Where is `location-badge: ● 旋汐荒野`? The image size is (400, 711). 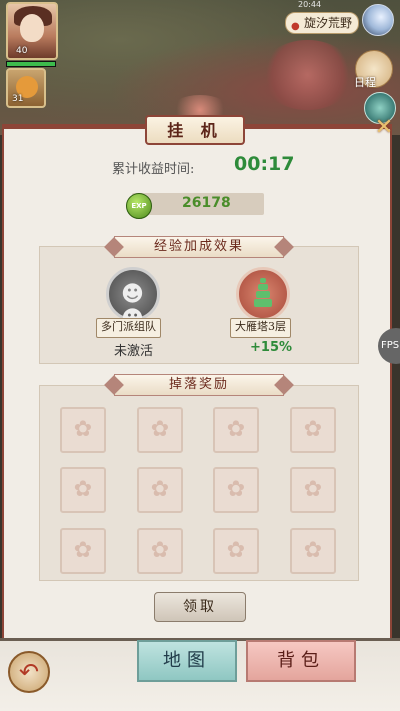
location-badge: ● 旋汐荒野 is located at coordinates (322, 23).